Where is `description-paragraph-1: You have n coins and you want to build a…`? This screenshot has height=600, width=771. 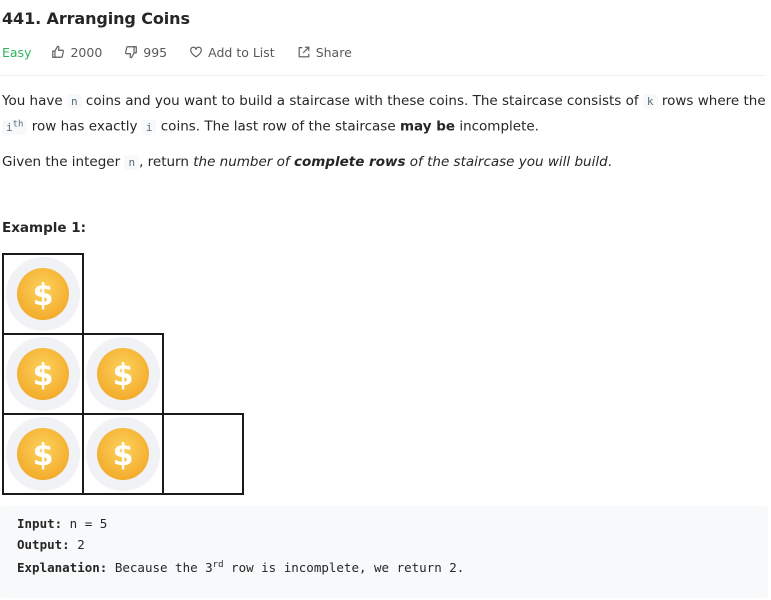
description-paragraph-1: You have n coins and you want to build a… is located at coordinates (384, 114).